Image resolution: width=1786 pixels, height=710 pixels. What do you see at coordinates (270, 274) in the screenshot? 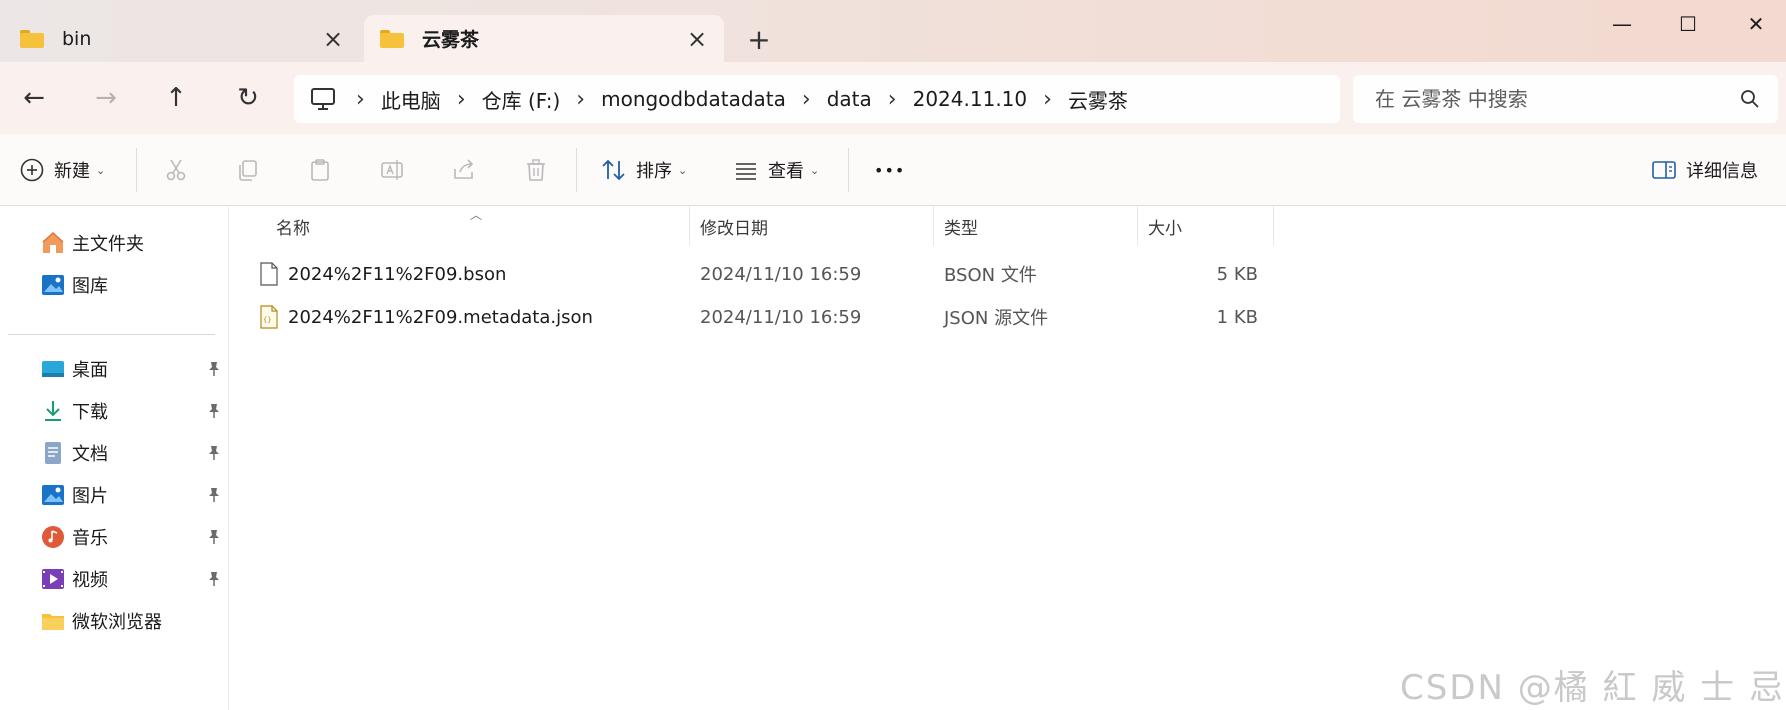
I see `file-icon` at bounding box center [270, 274].